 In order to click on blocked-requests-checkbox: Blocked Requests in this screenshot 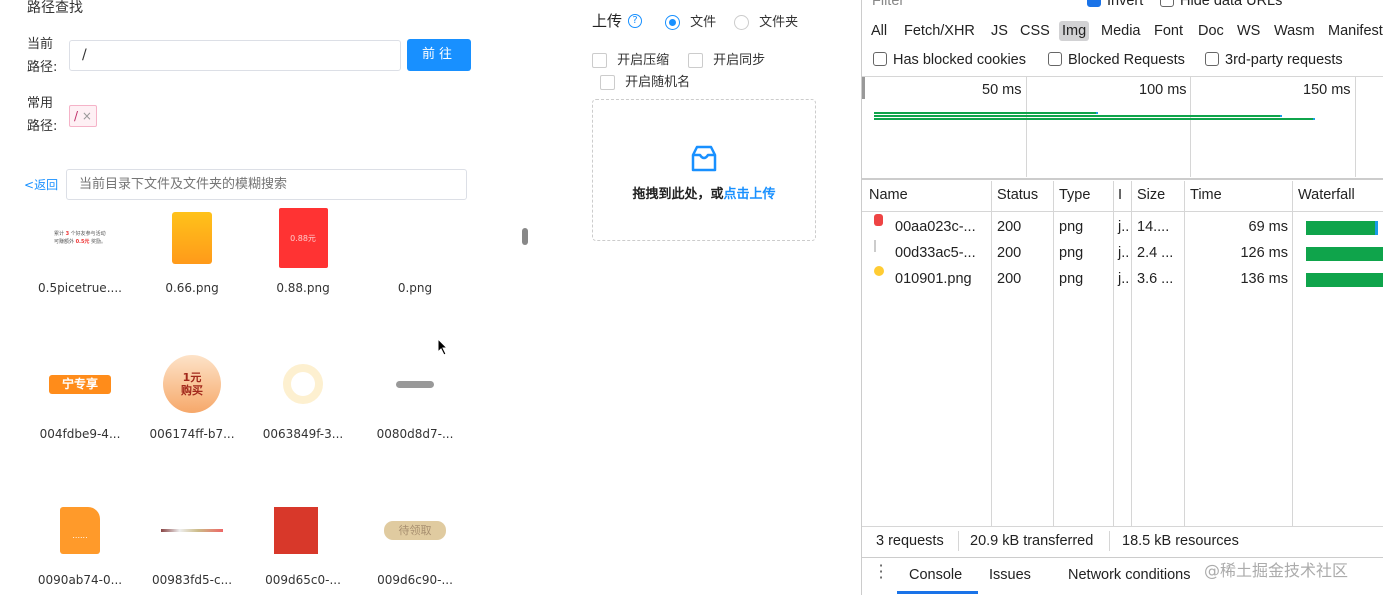, I will do `click(1116, 60)`.